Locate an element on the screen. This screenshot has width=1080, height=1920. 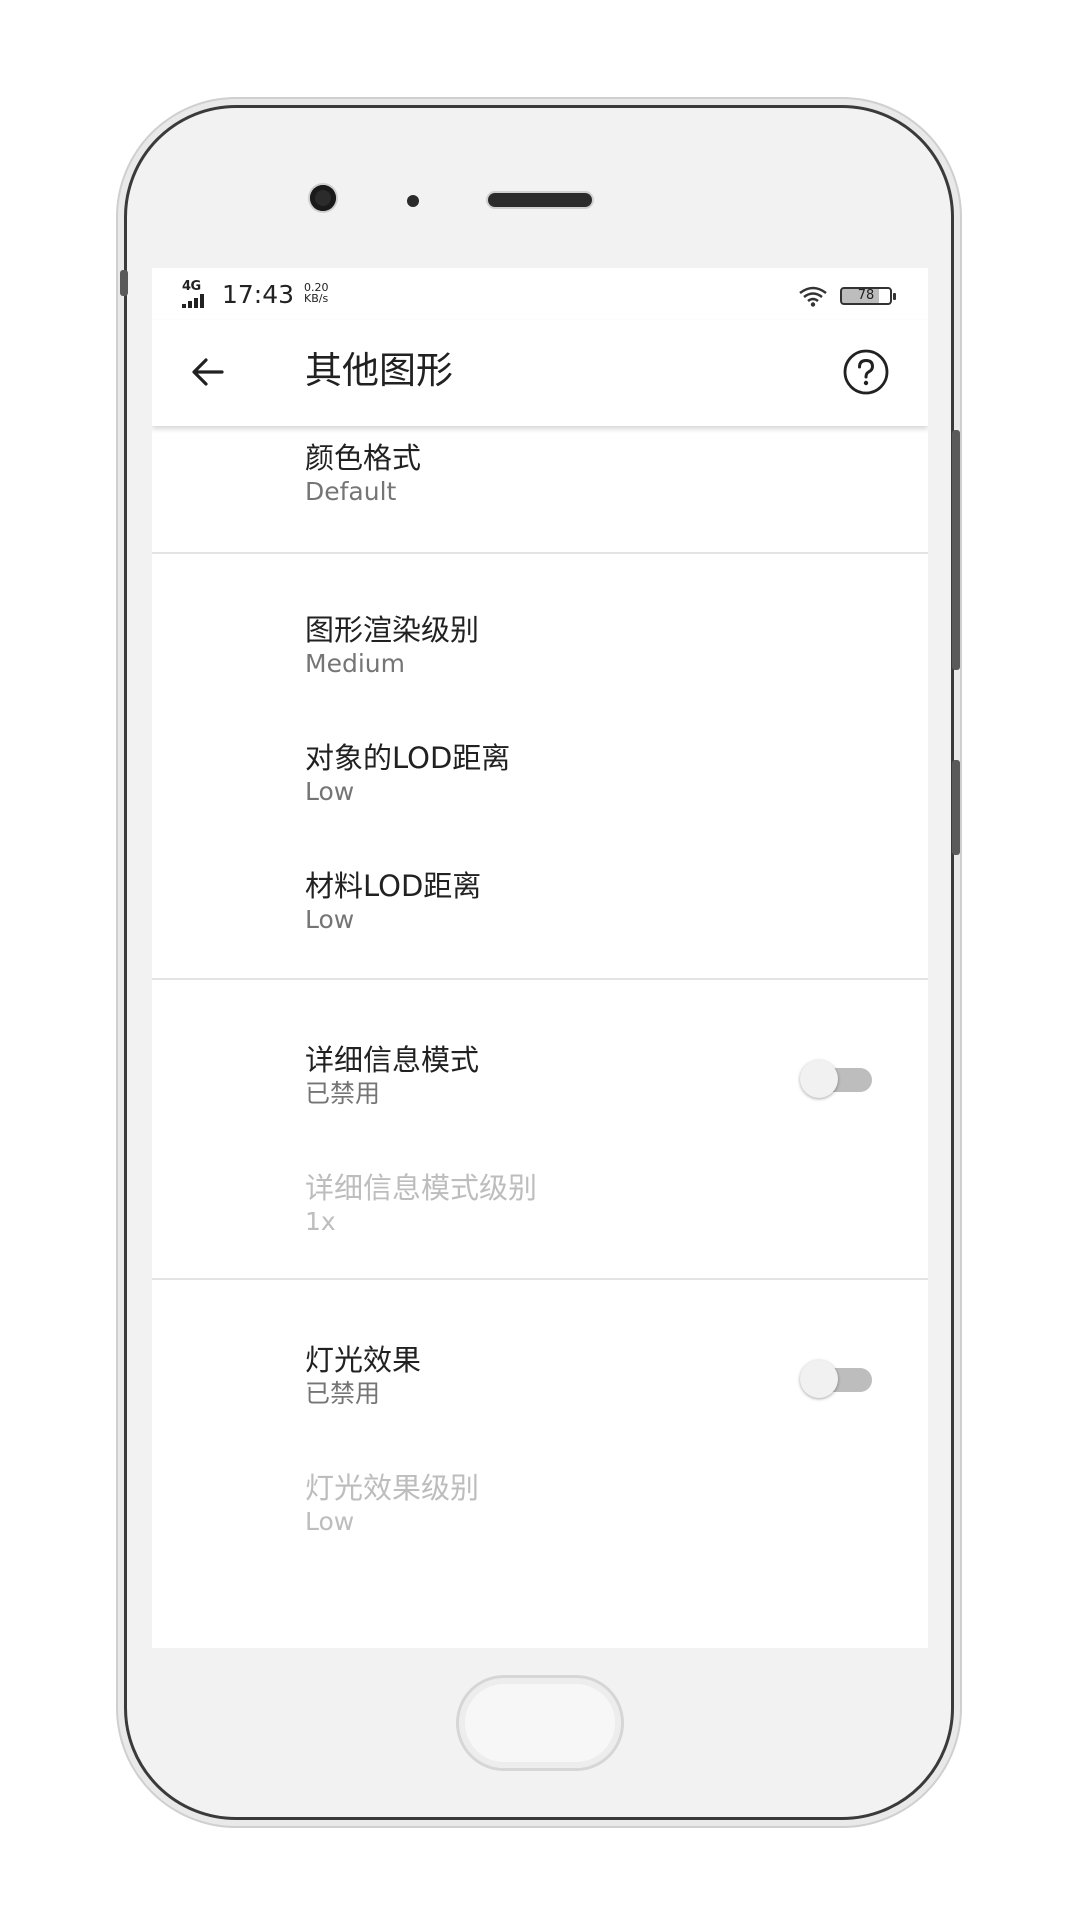
side-button-left is located at coordinates (124, 283).